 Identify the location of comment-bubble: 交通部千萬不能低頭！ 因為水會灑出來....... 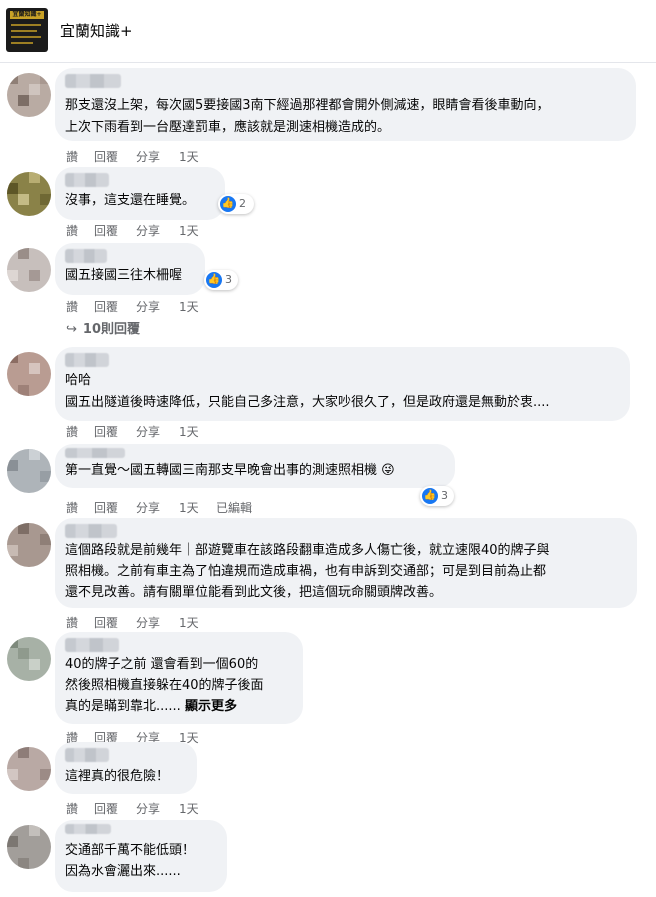
(141, 856).